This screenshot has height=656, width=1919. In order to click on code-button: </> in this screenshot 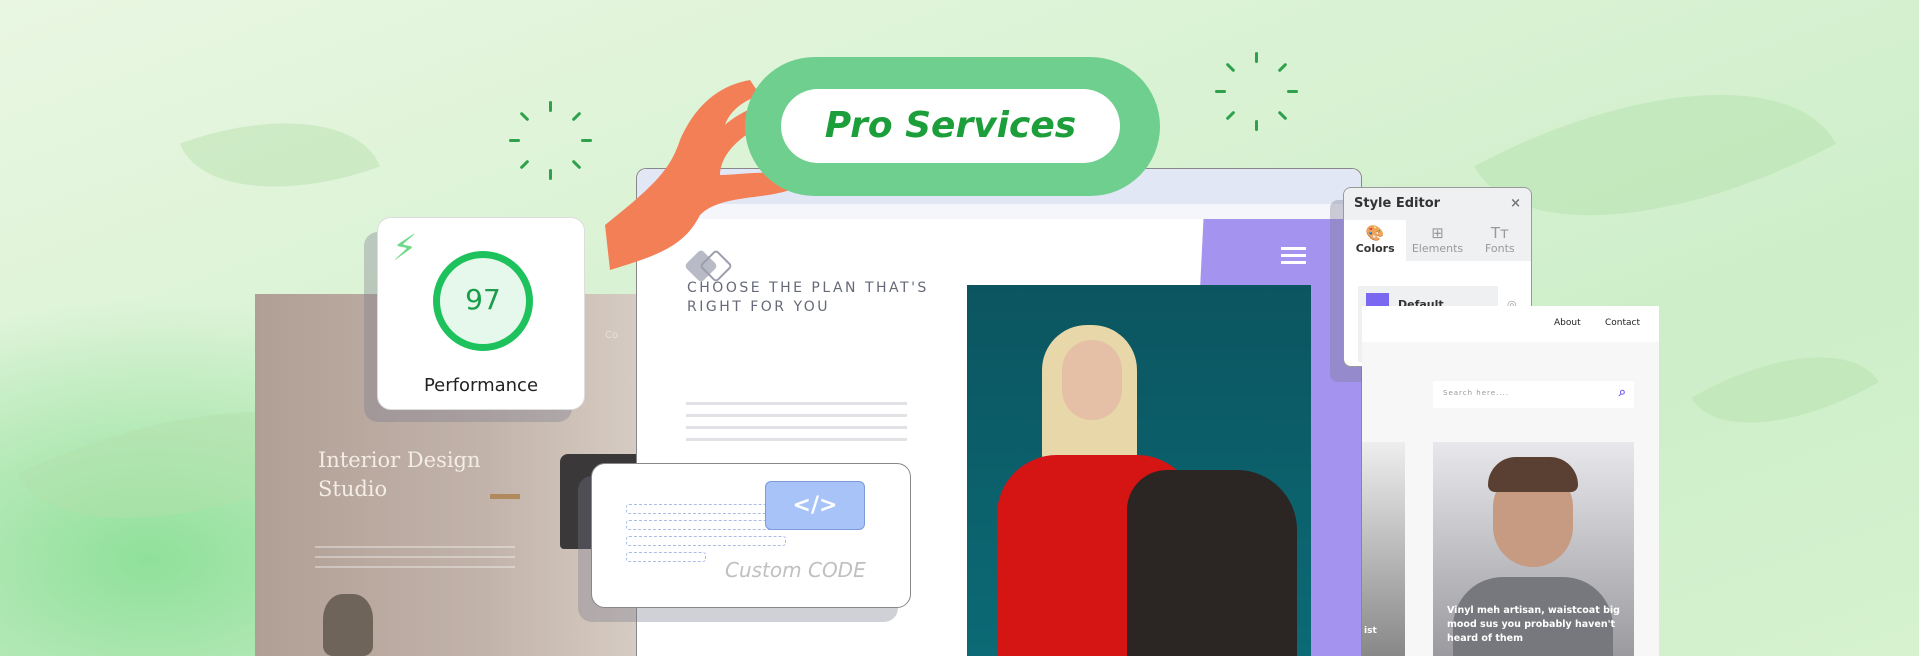, I will do `click(815, 505)`.